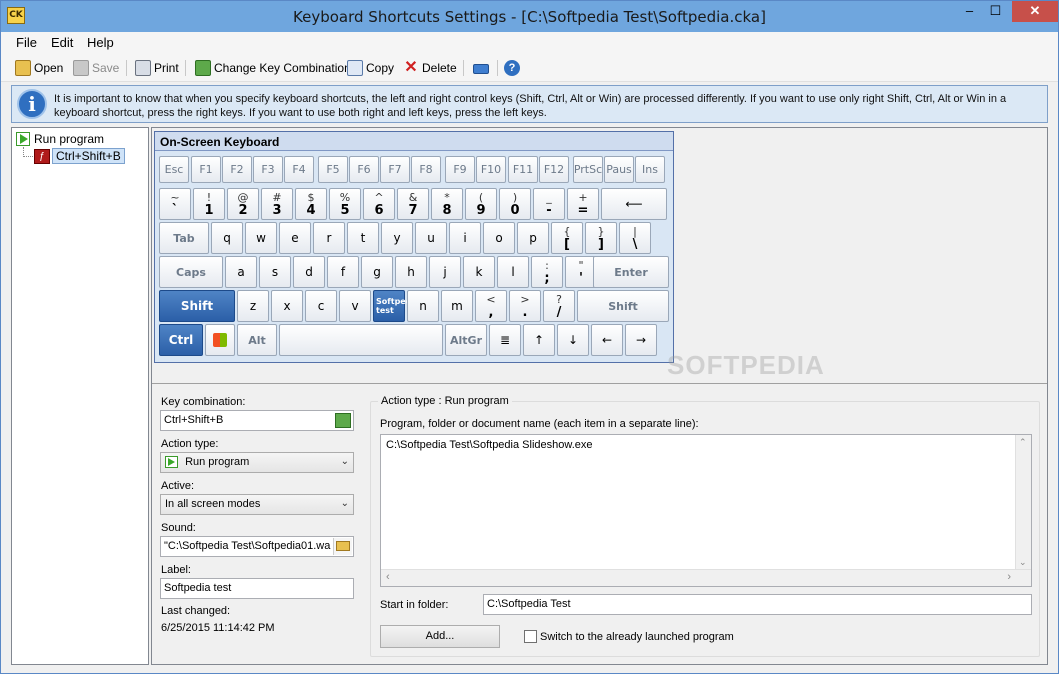  What do you see at coordinates (969, 11) in the screenshot?
I see `minimize-button: –` at bounding box center [969, 11].